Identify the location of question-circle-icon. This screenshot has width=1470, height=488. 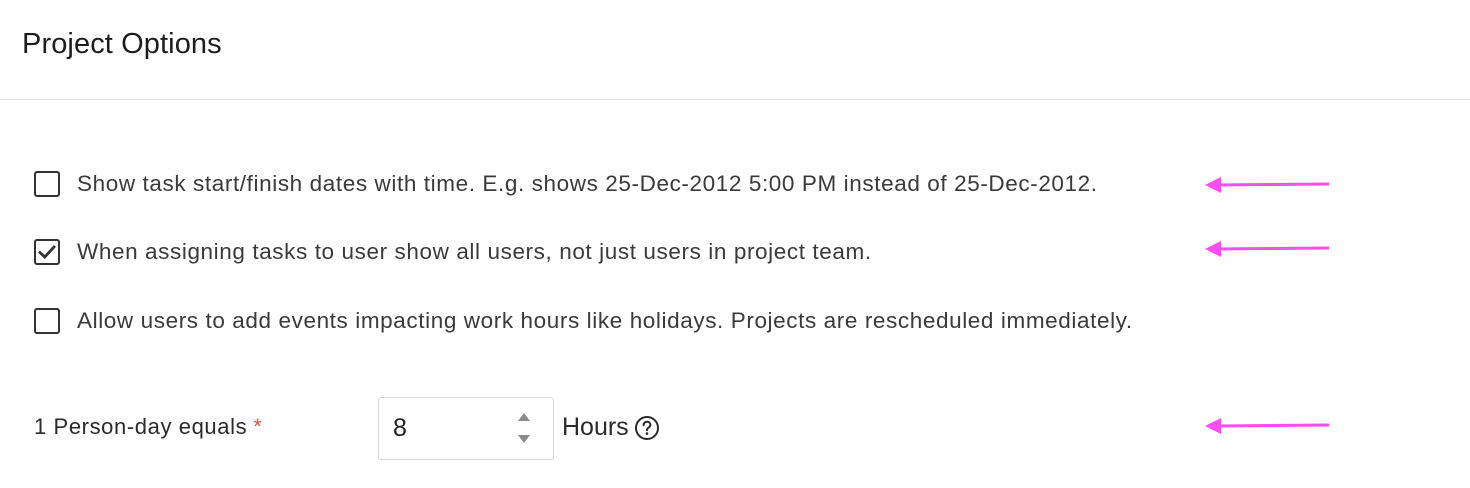
(647, 428).